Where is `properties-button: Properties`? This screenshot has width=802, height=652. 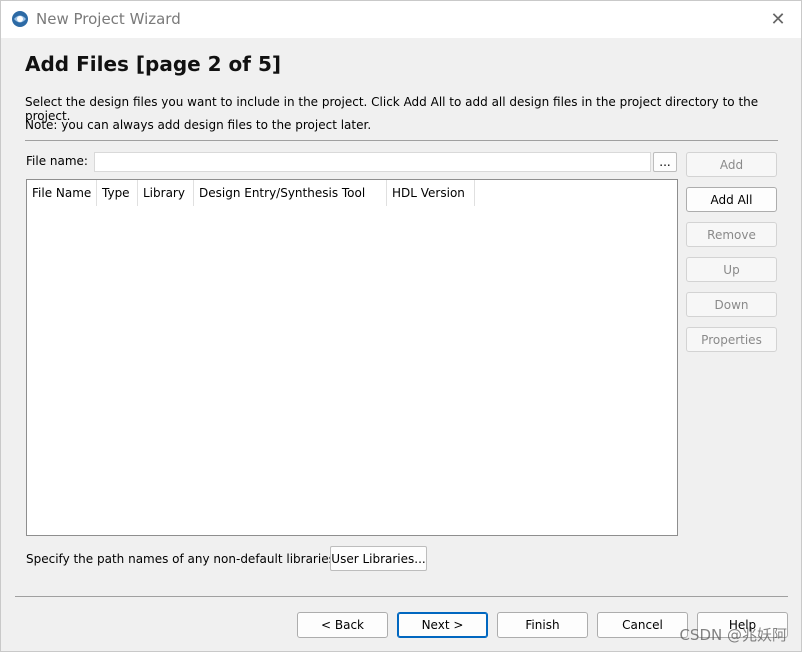
properties-button: Properties is located at coordinates (731, 339).